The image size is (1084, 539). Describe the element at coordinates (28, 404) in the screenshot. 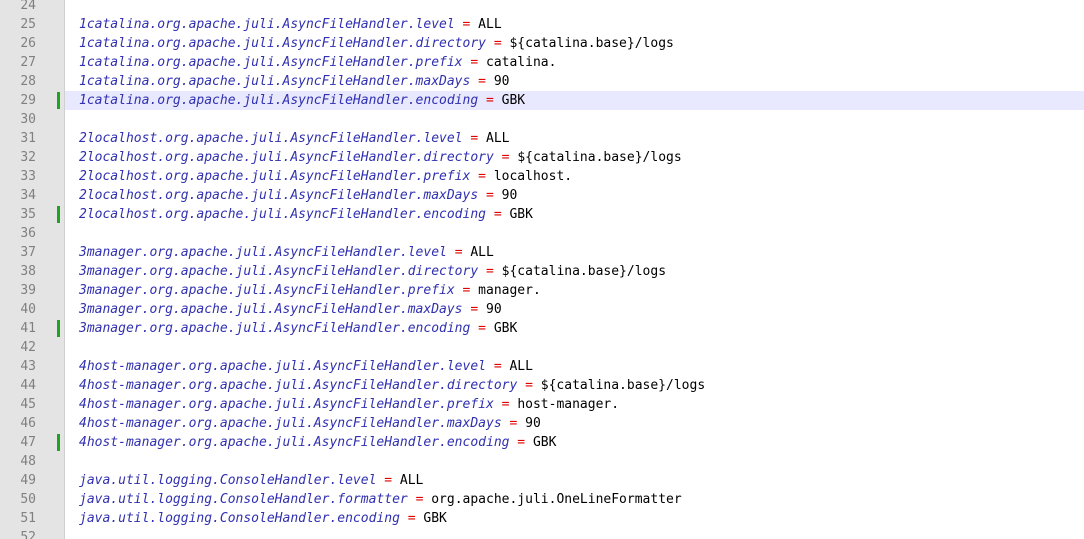

I see `line-number: 45` at that location.